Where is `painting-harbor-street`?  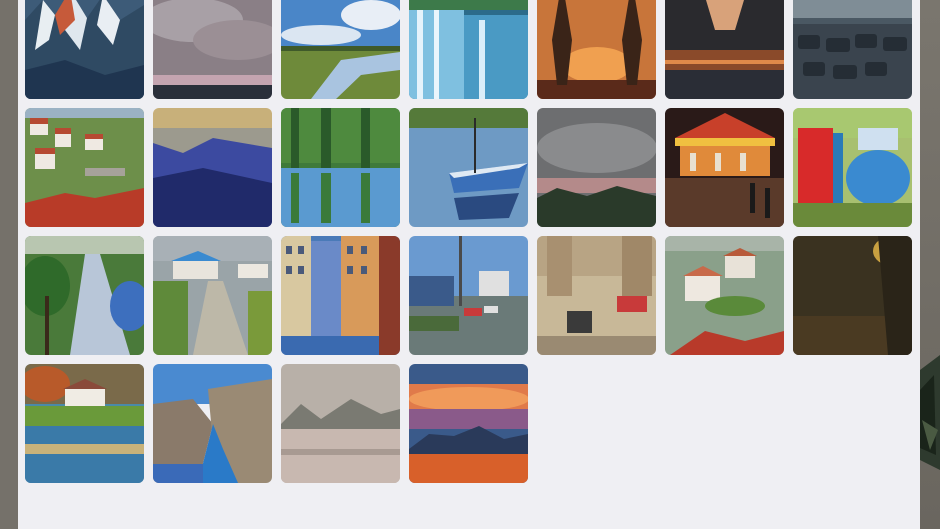
painting-harbor-street is located at coordinates (468, 295).